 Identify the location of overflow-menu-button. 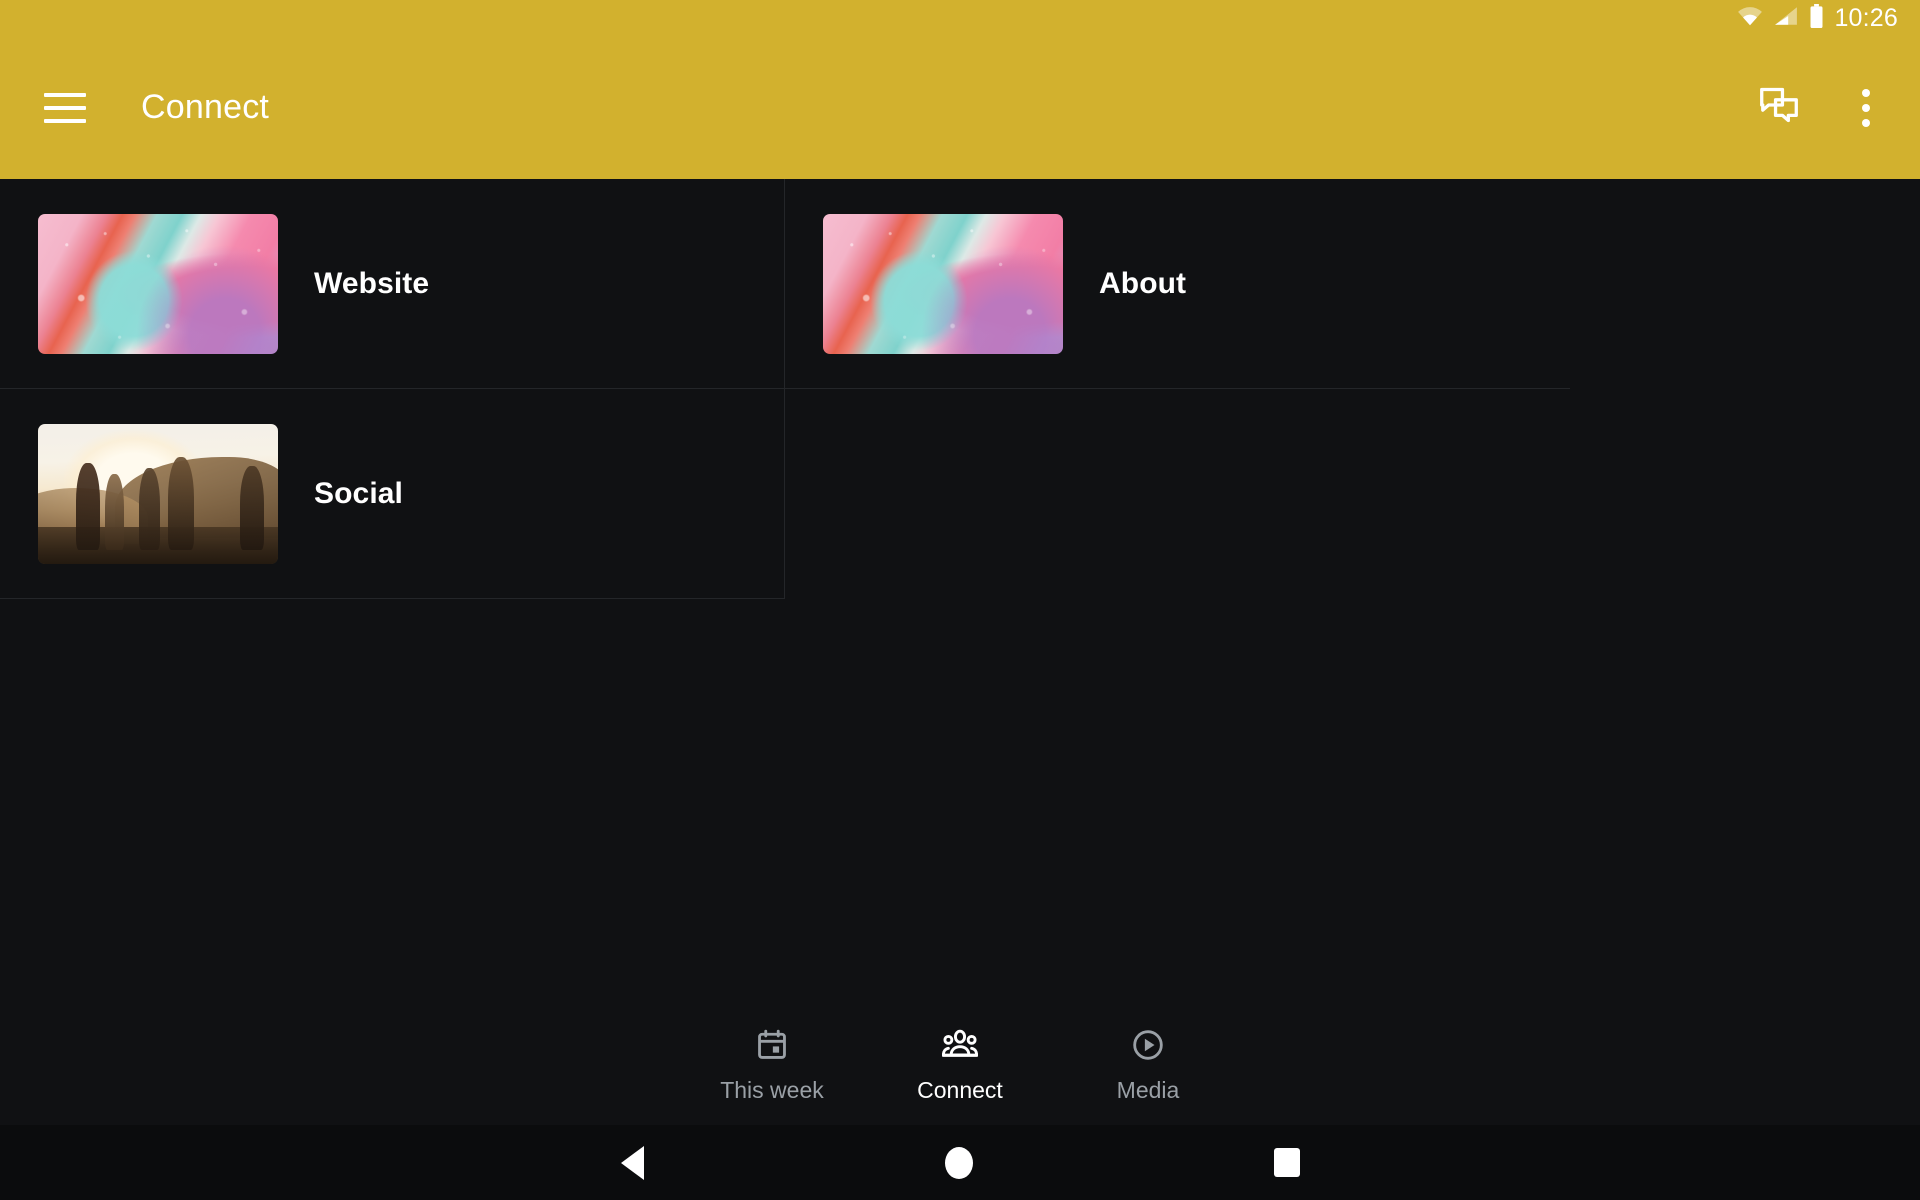
(1866, 108).